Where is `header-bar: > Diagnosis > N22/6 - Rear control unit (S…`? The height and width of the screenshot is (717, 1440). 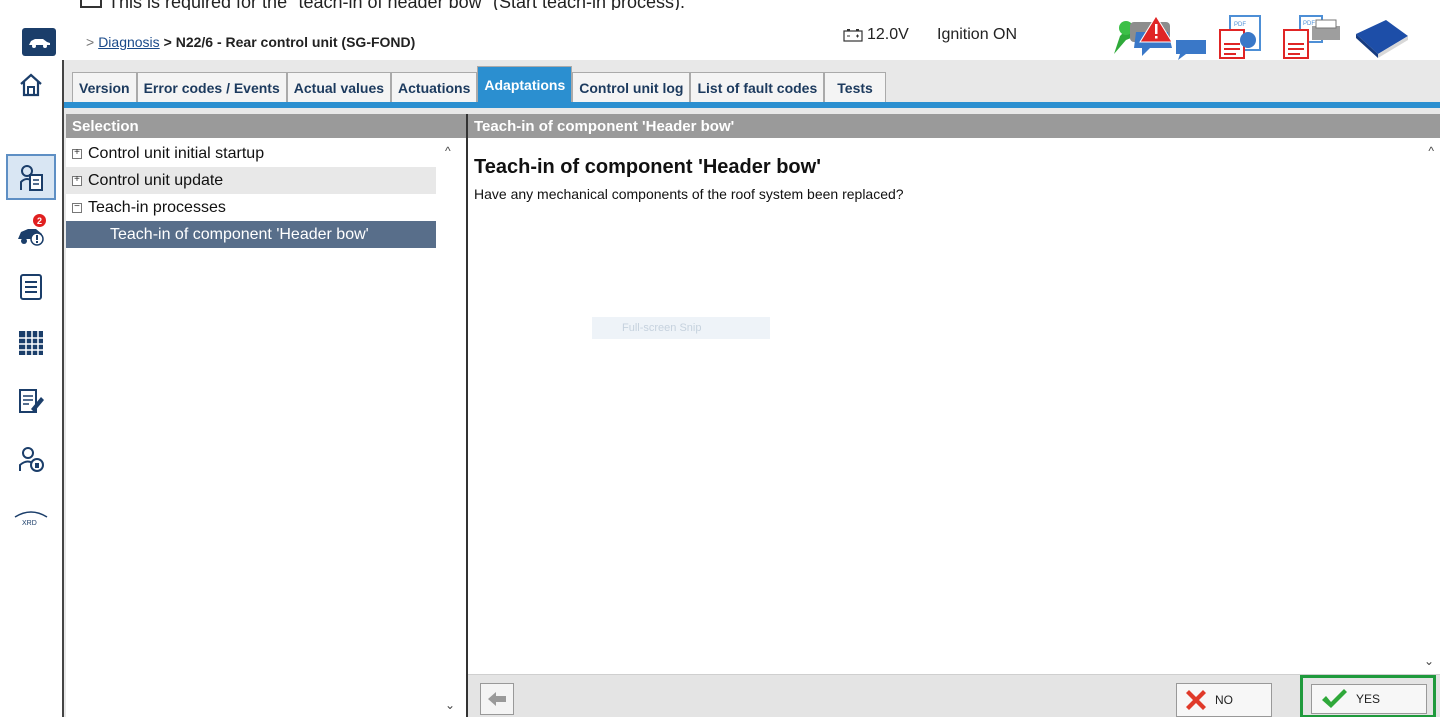
header-bar: > Diagnosis > N22/6 - Rear control unit (S… is located at coordinates (720, 35).